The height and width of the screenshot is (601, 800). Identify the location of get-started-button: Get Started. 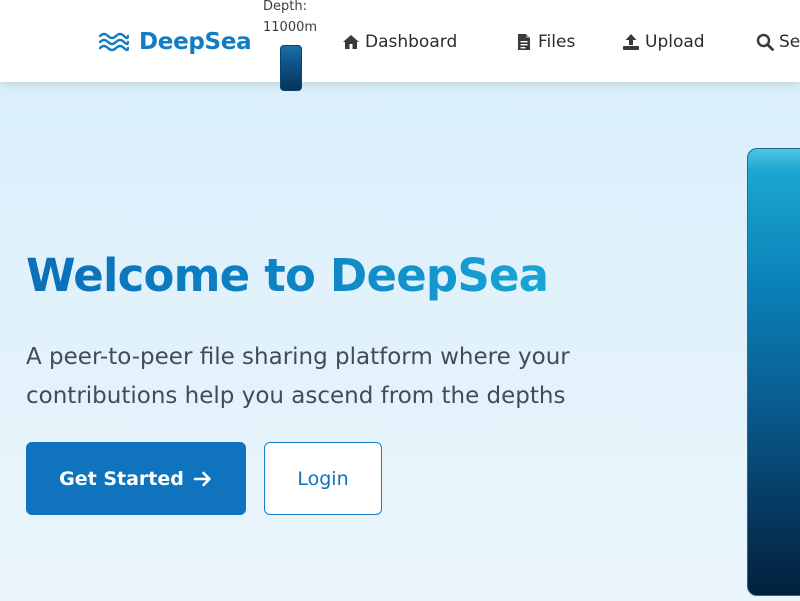
(136, 478).